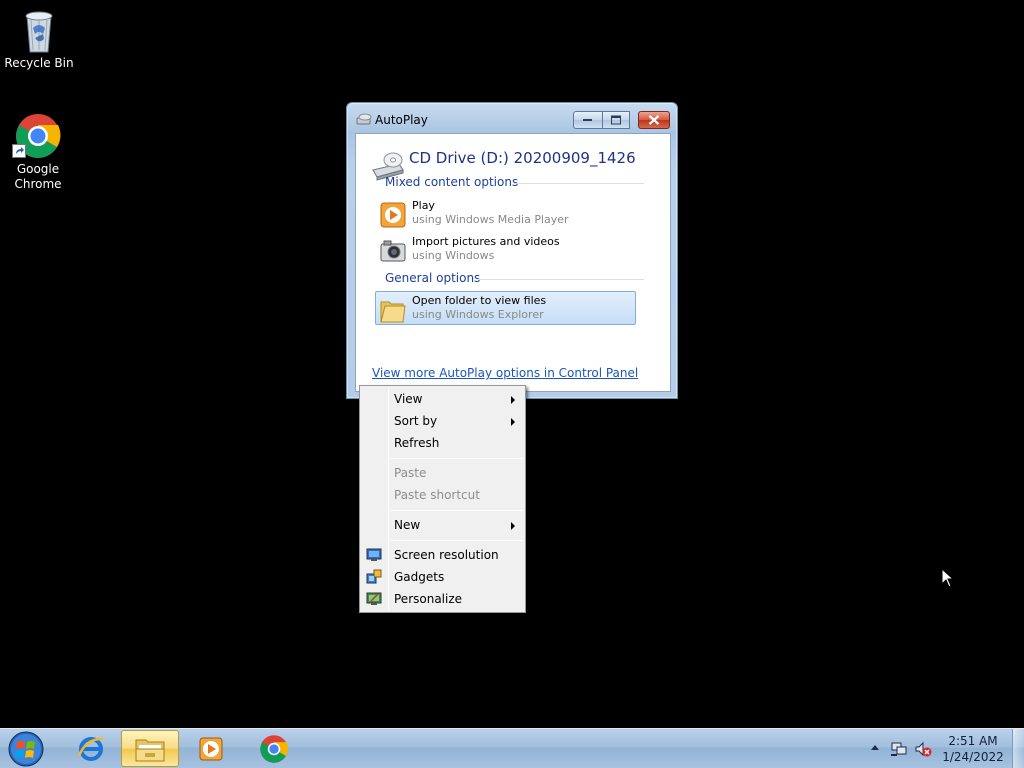 The image size is (1024, 768). I want to click on menu-item-label: Paste, so click(410, 473).